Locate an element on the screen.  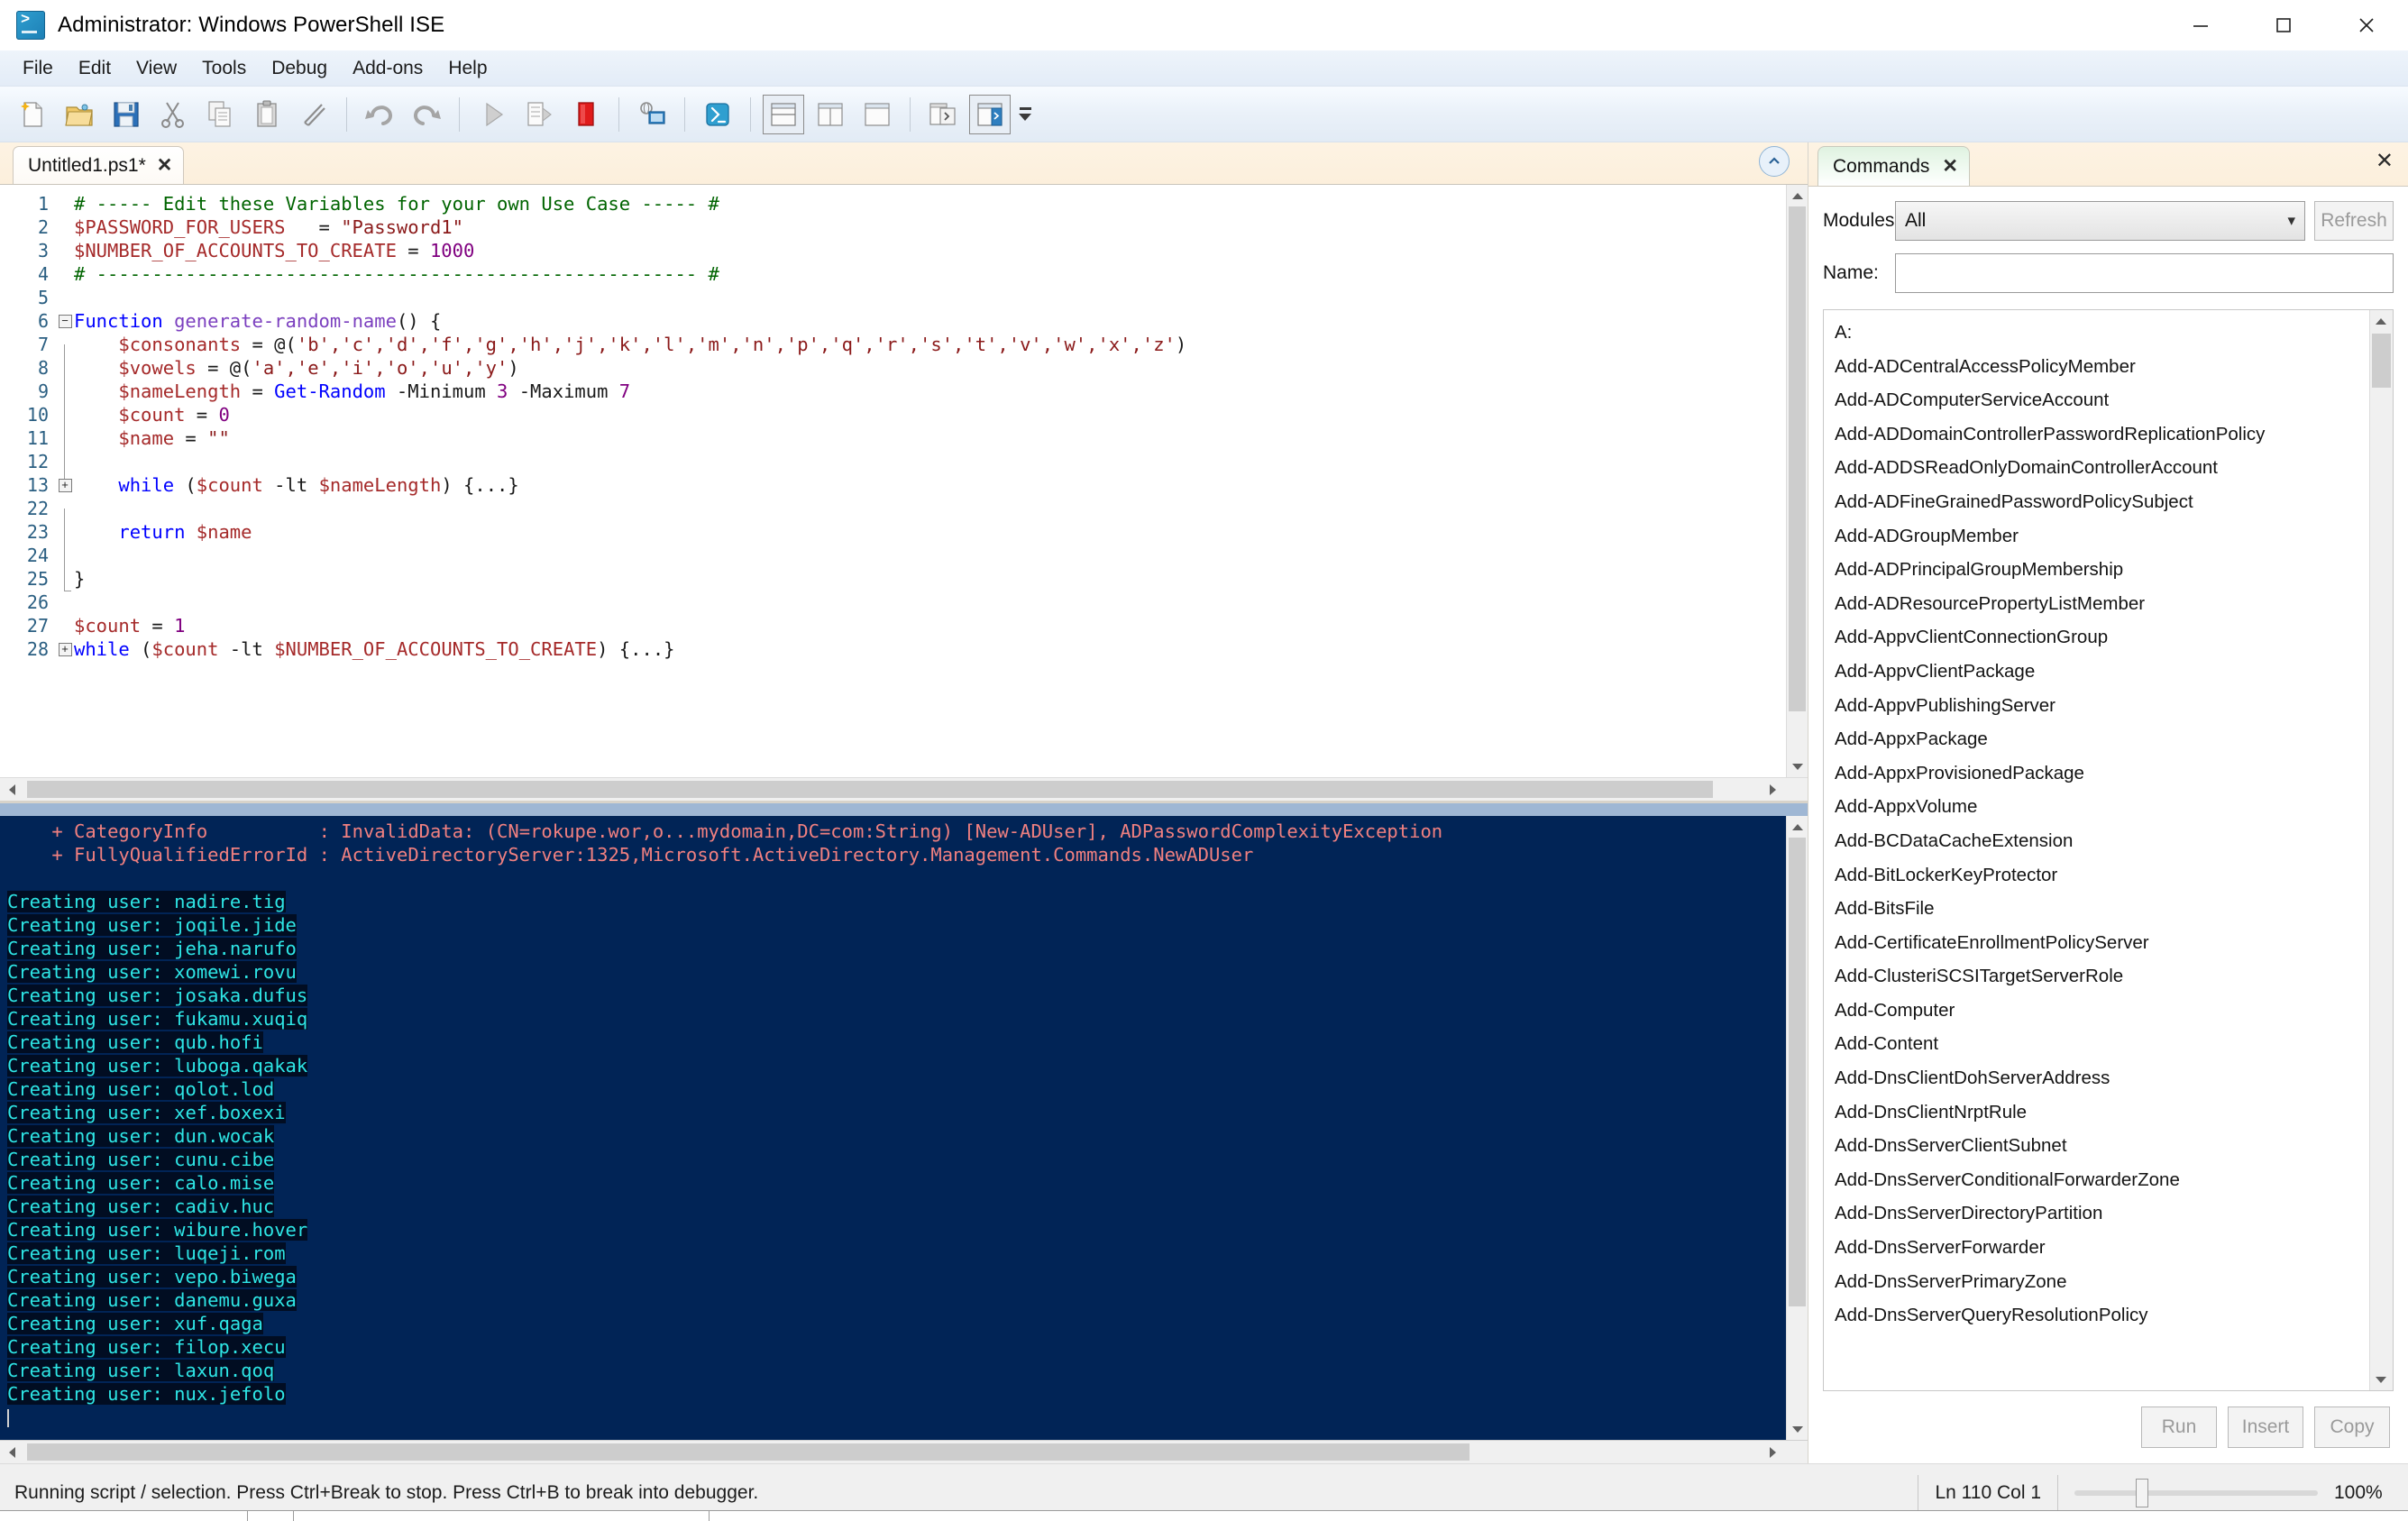
modules-select: All ▾ is located at coordinates (2100, 221).